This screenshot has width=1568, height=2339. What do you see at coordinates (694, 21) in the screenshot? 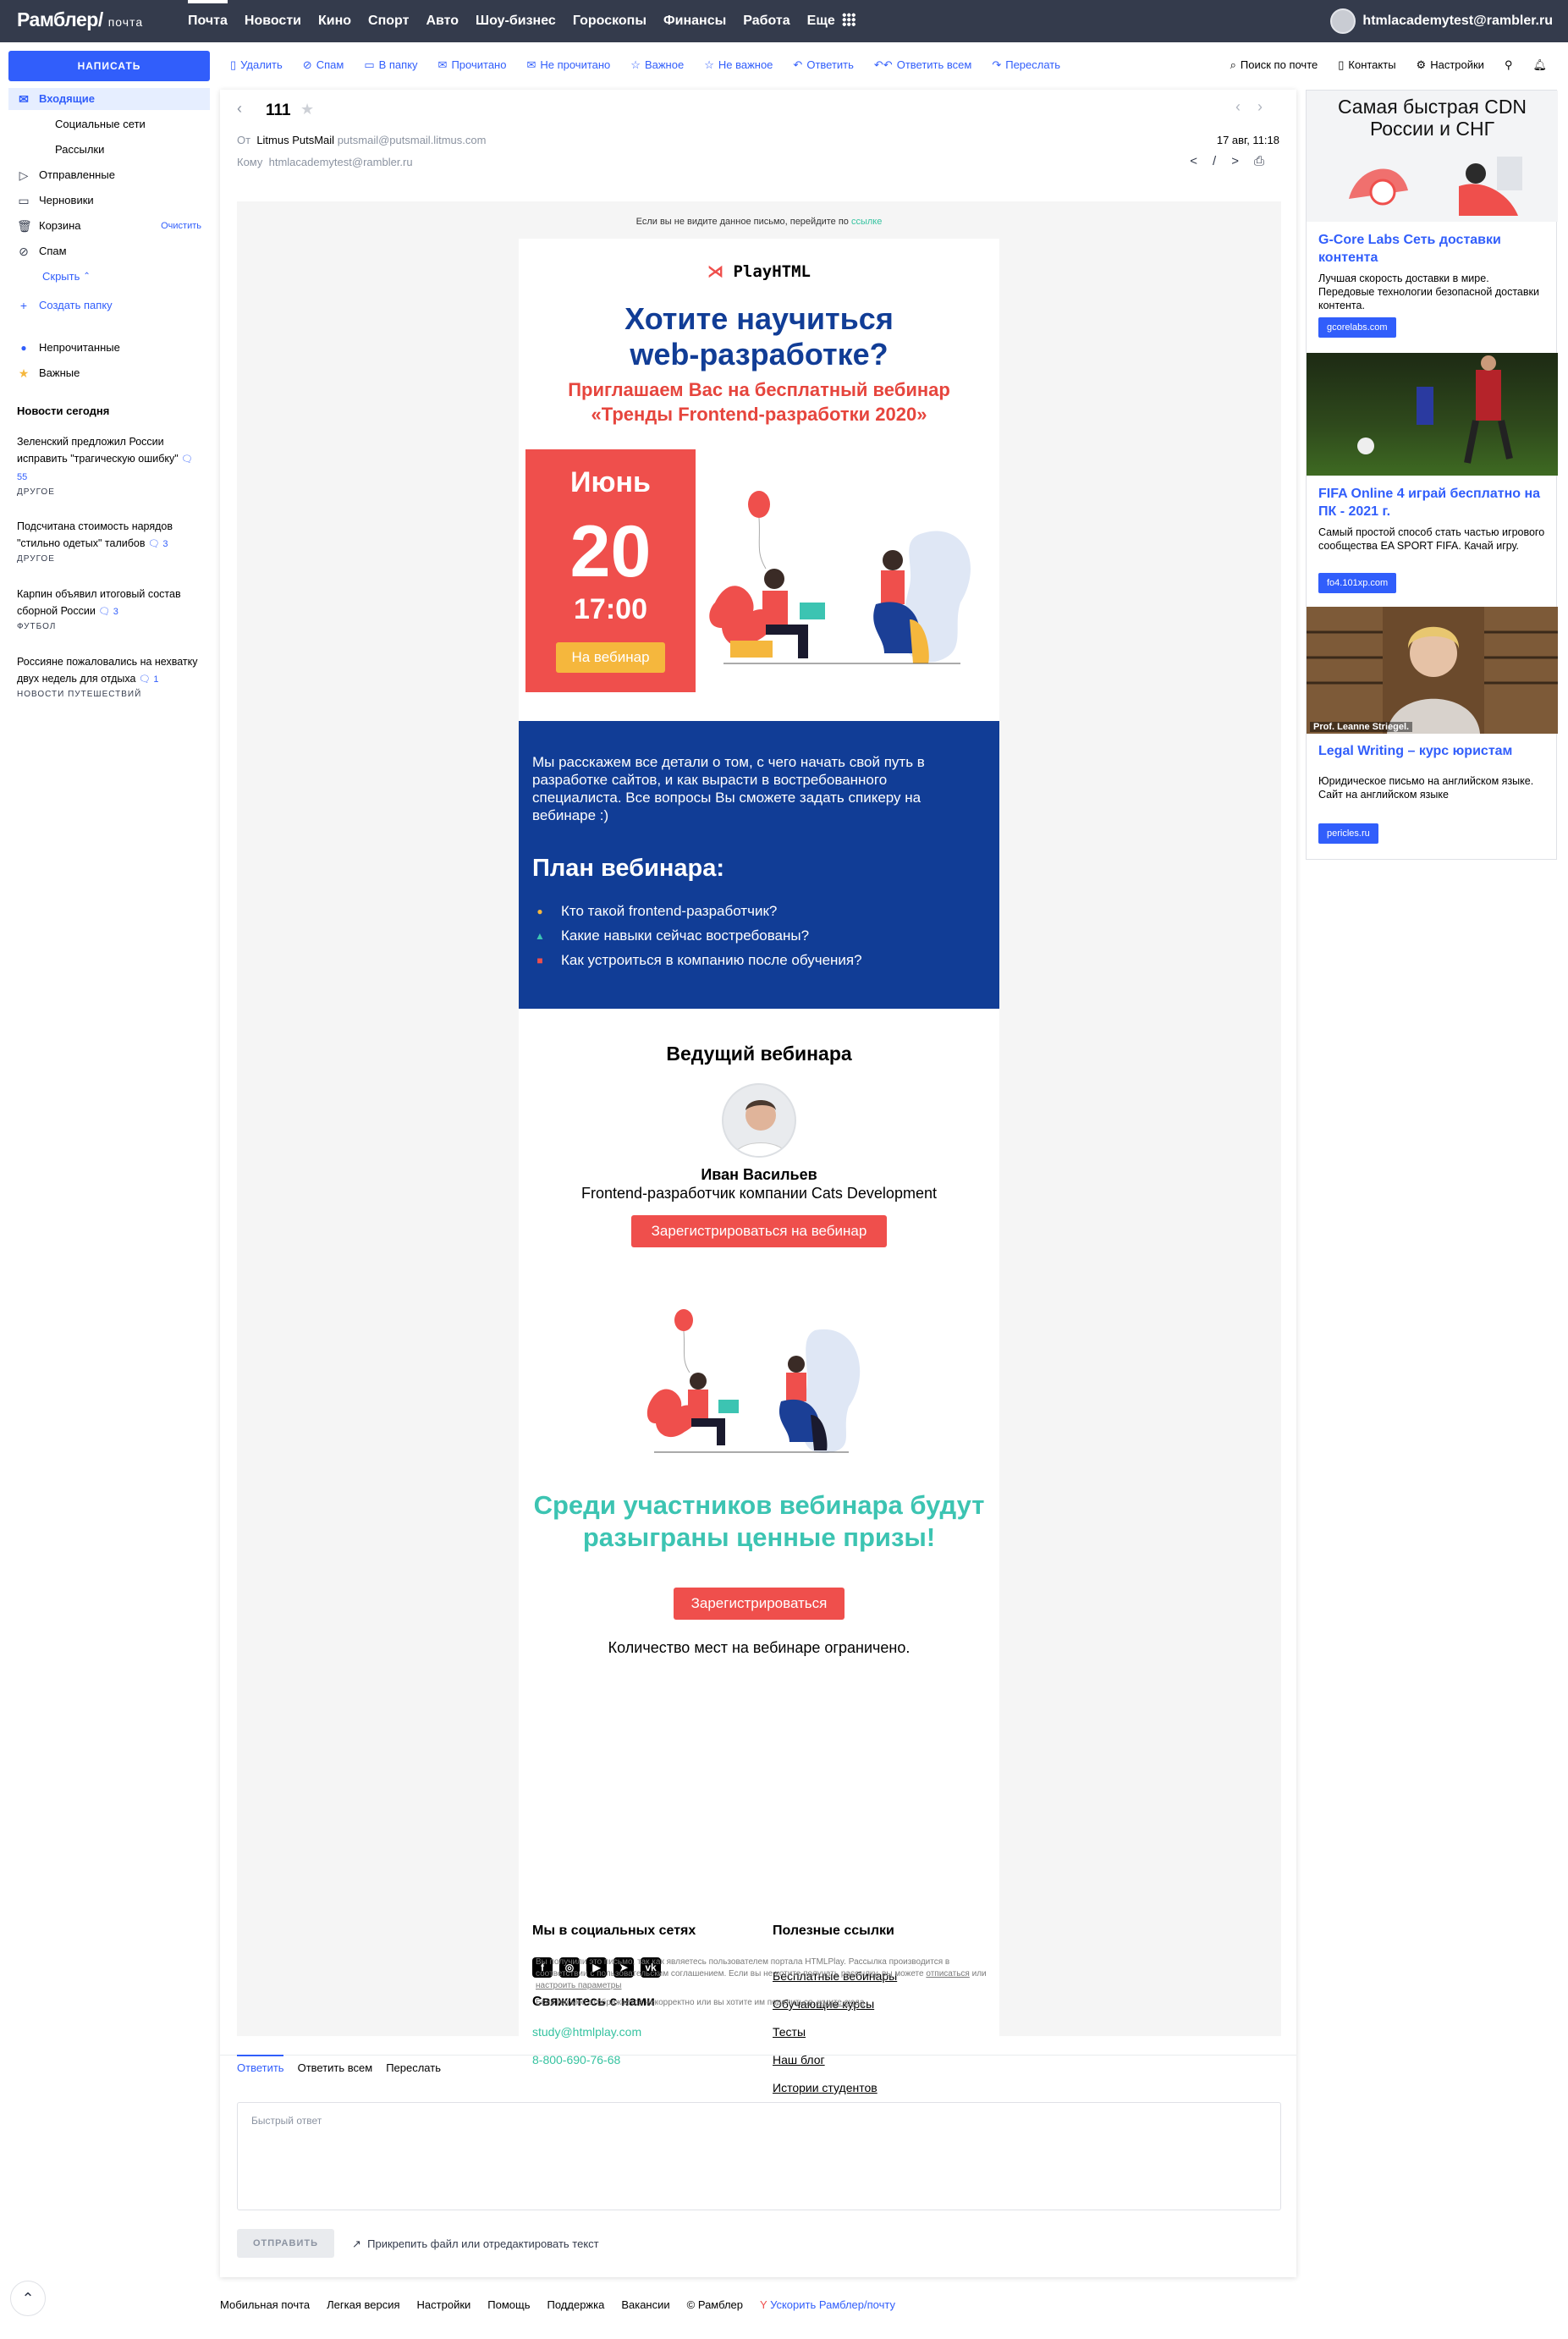
I see `nav-finance: Финансы` at bounding box center [694, 21].